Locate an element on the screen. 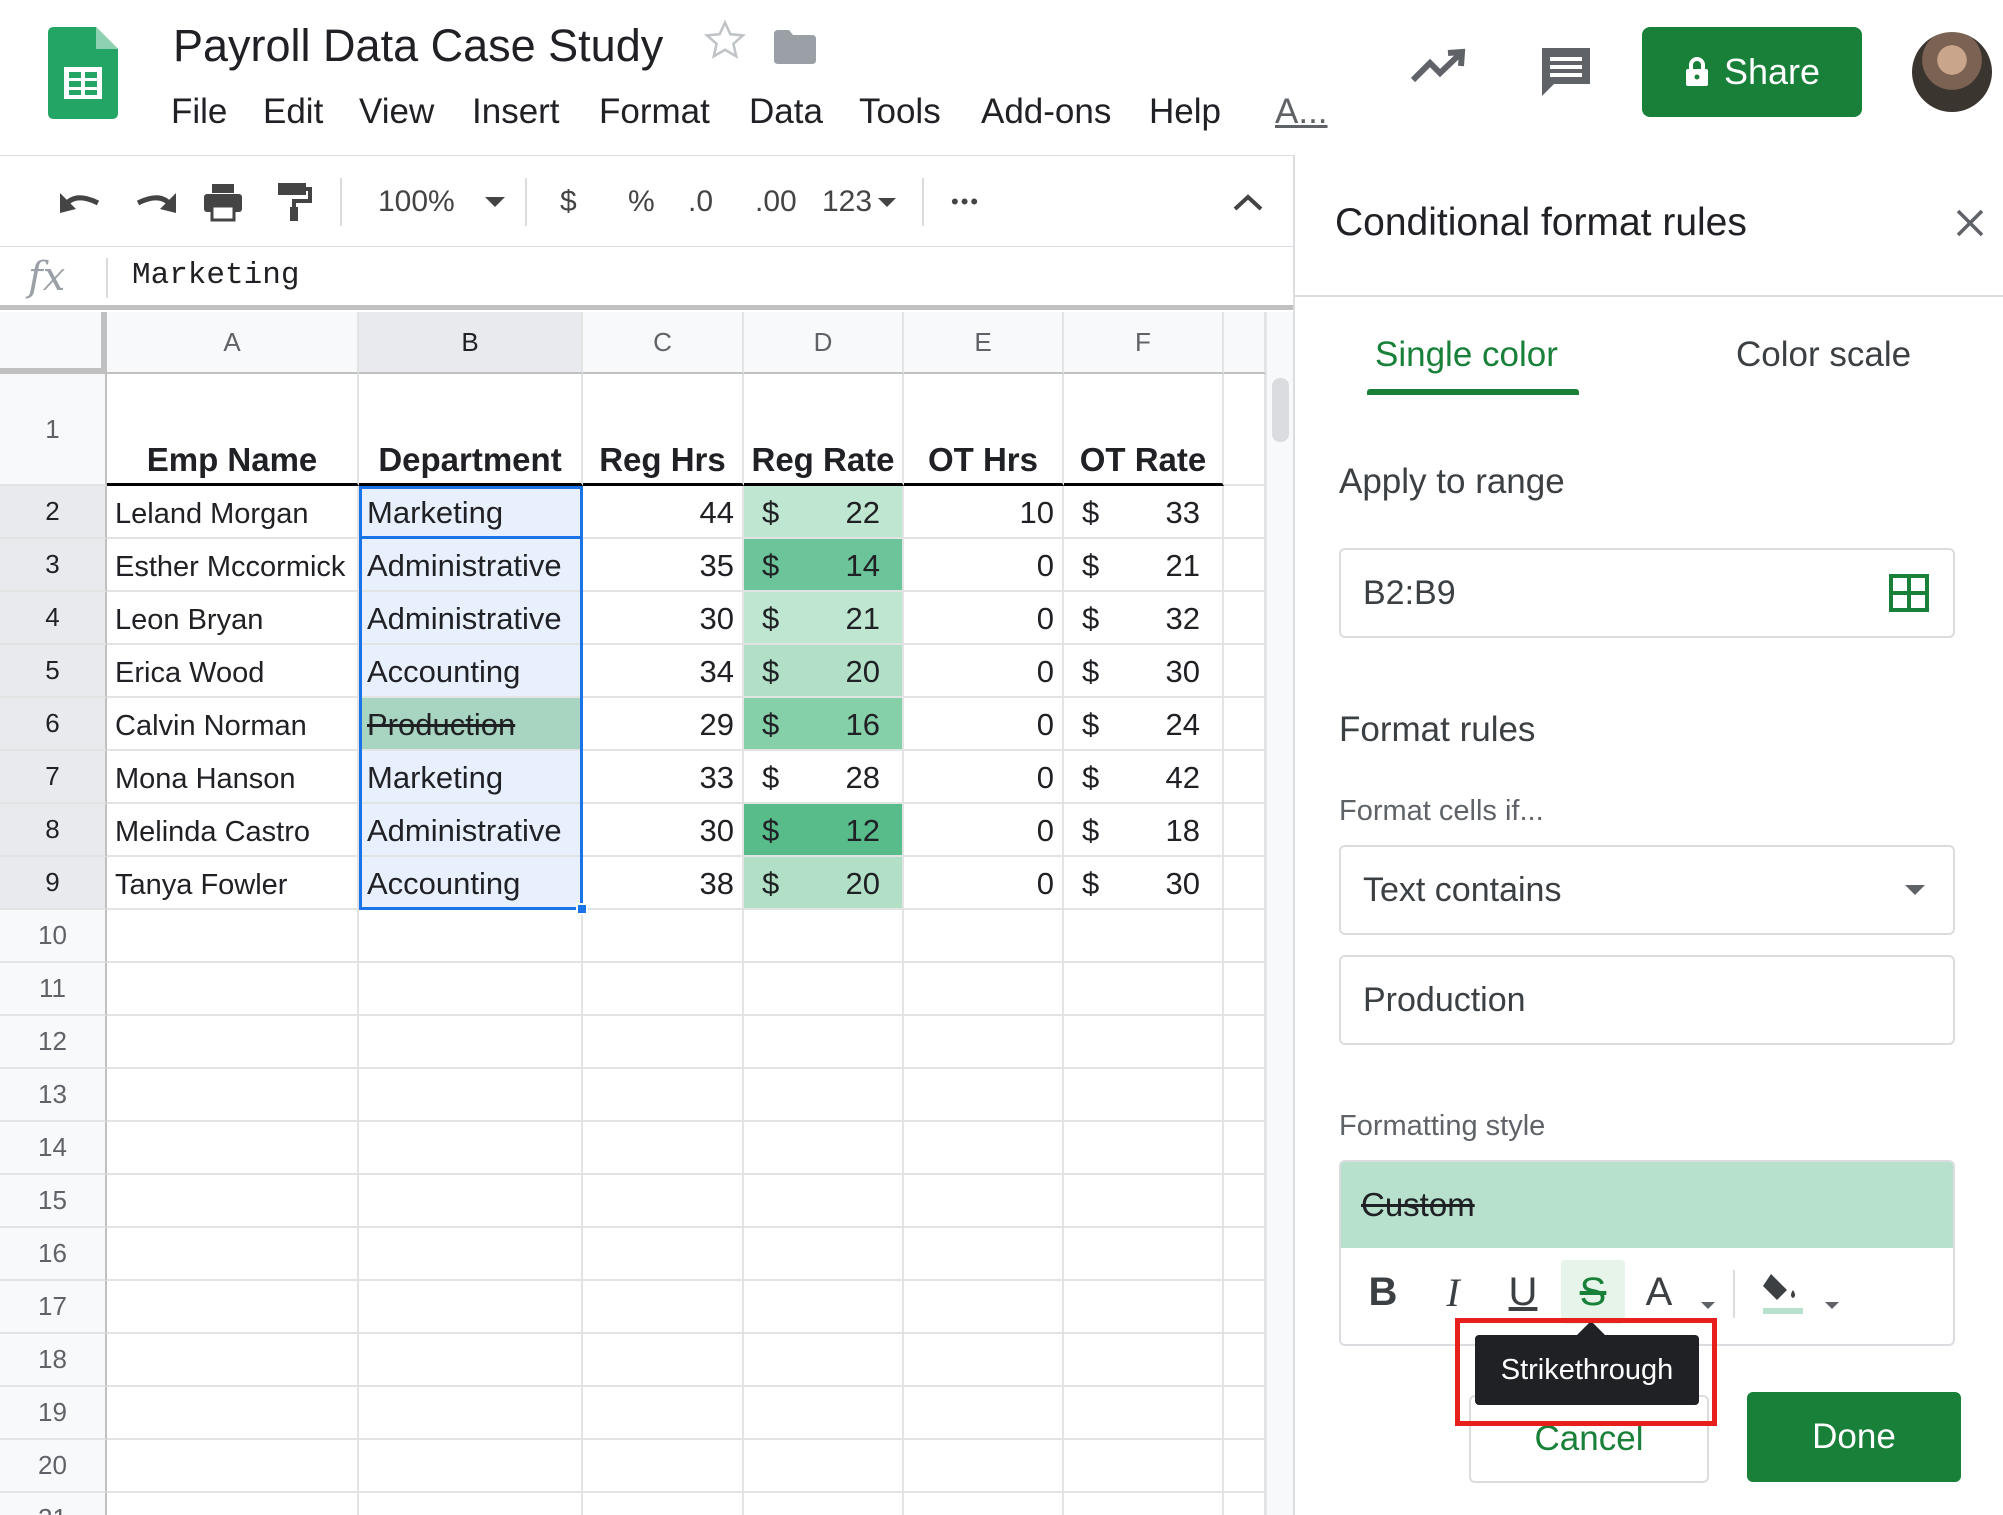  print-button is located at coordinates (223, 202).